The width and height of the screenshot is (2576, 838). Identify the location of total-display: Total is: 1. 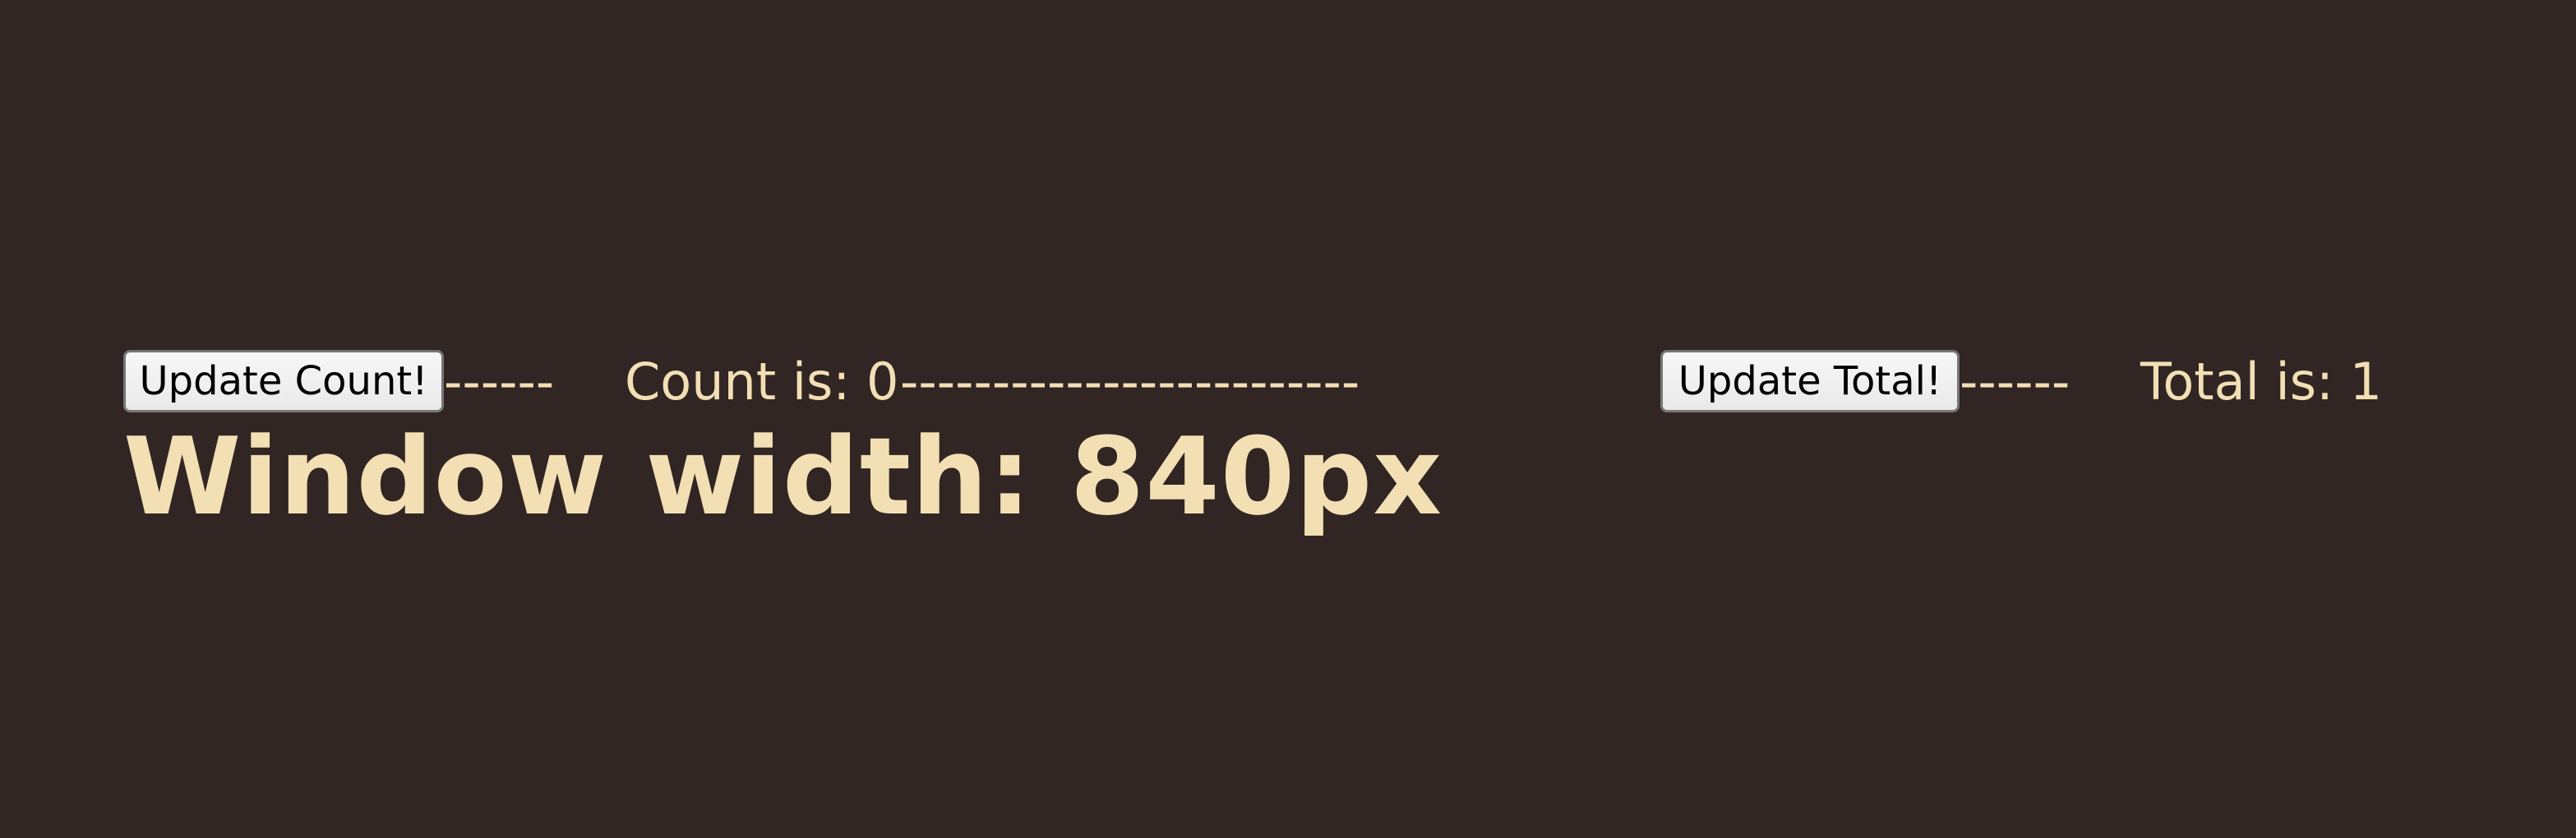
(2261, 381).